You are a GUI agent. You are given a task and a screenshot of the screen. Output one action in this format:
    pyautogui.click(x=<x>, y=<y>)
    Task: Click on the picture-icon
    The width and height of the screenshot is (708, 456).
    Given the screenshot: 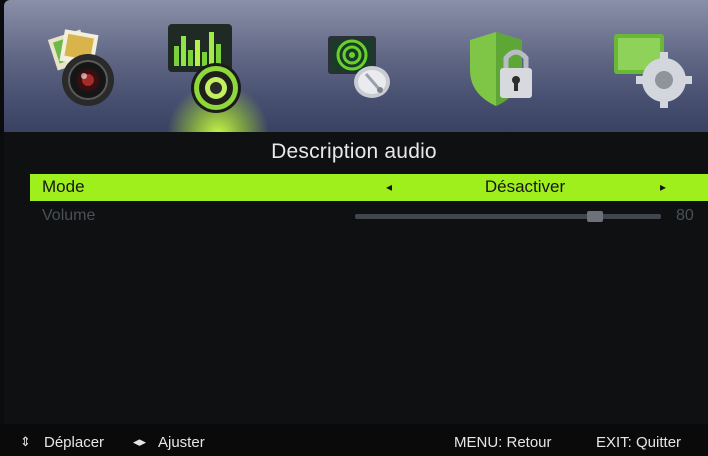 What is the action you would take?
    pyautogui.click(x=80, y=67)
    